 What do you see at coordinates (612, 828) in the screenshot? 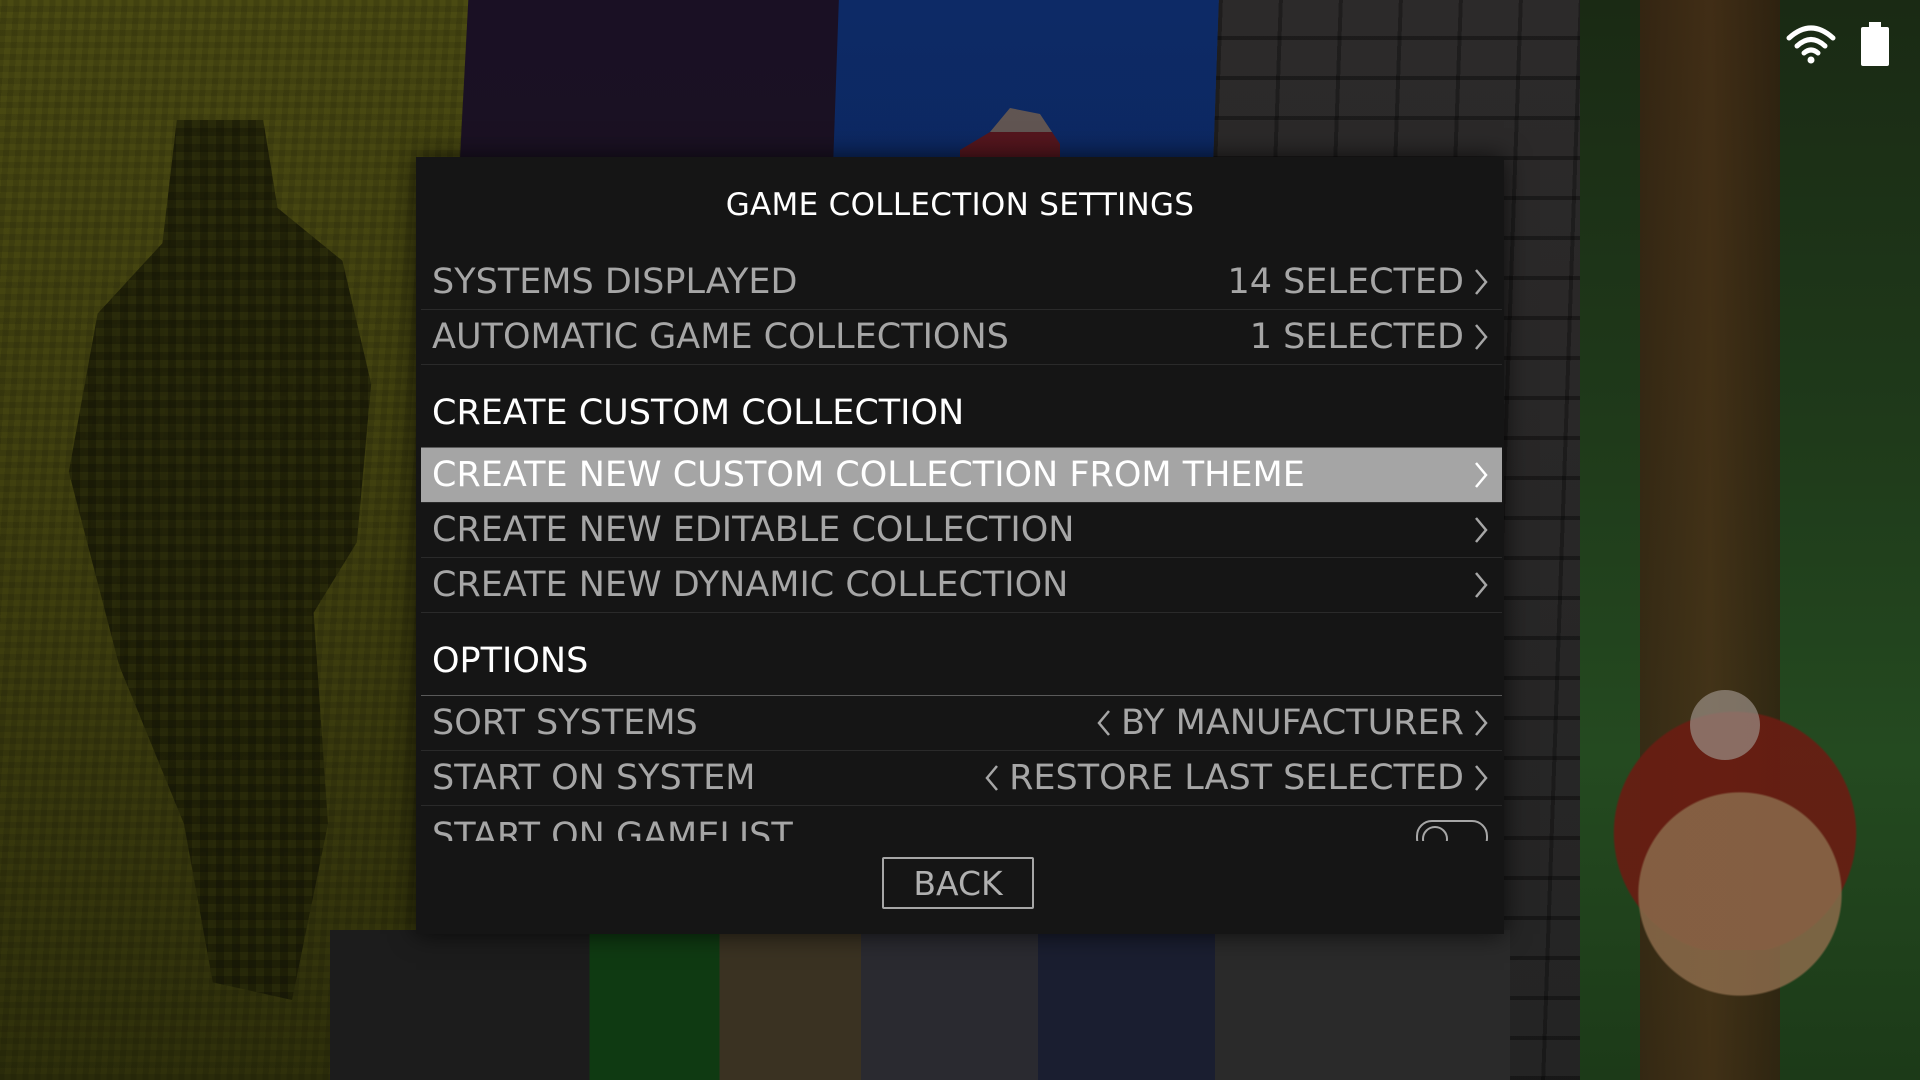
I see `menu-item-label: START ON GAMELIST` at bounding box center [612, 828].